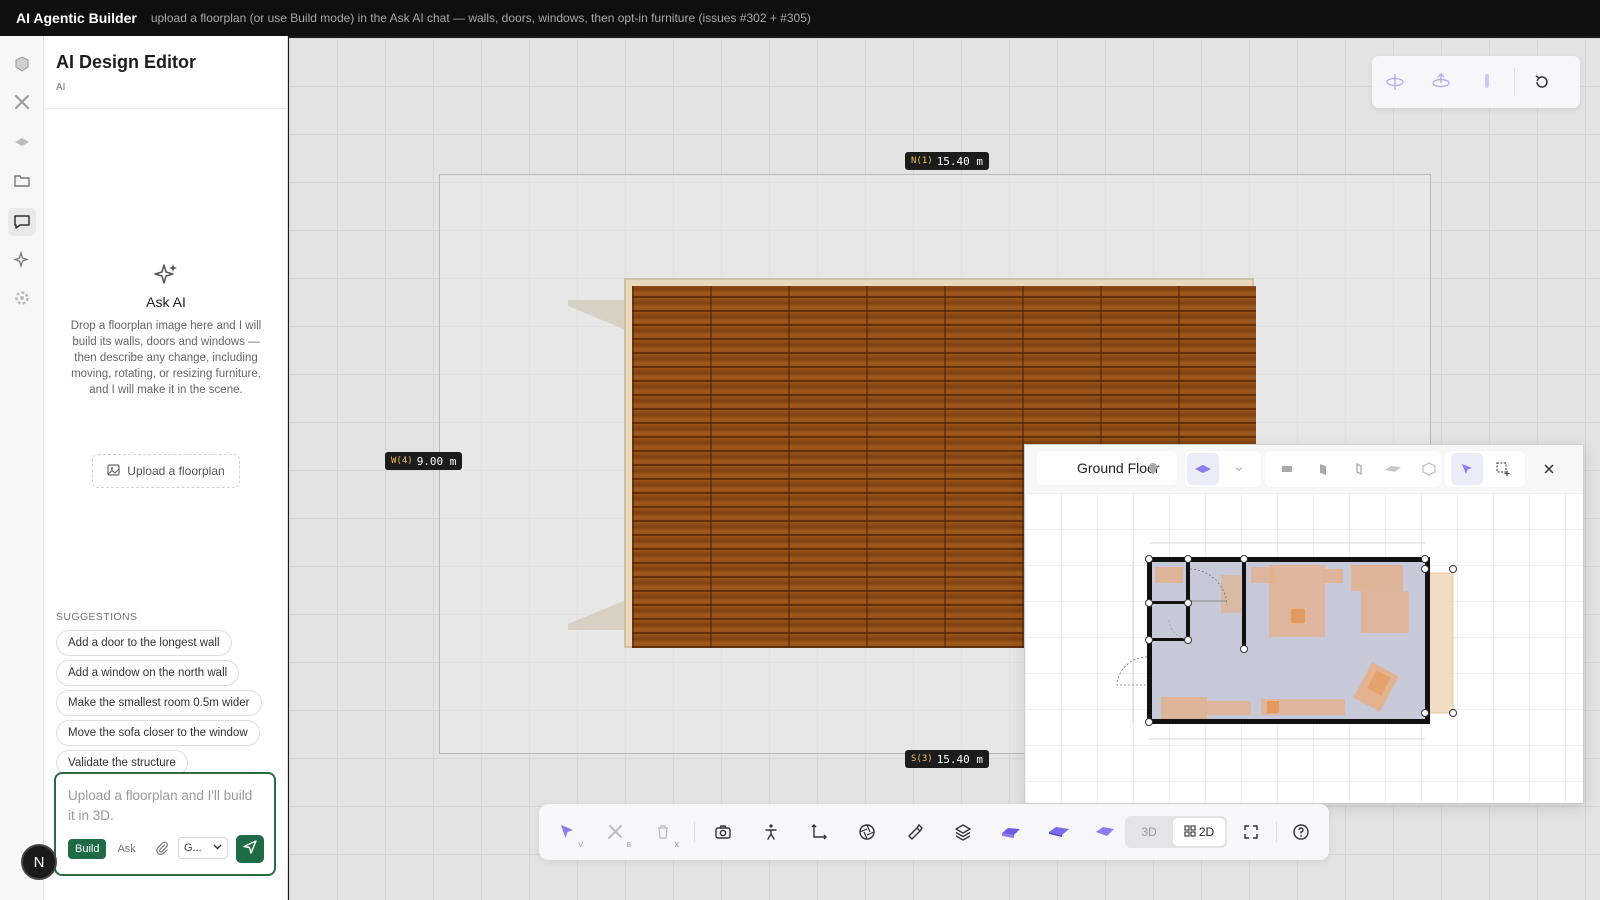 The width and height of the screenshot is (1600, 900). I want to click on chat-icon, so click(22, 222).